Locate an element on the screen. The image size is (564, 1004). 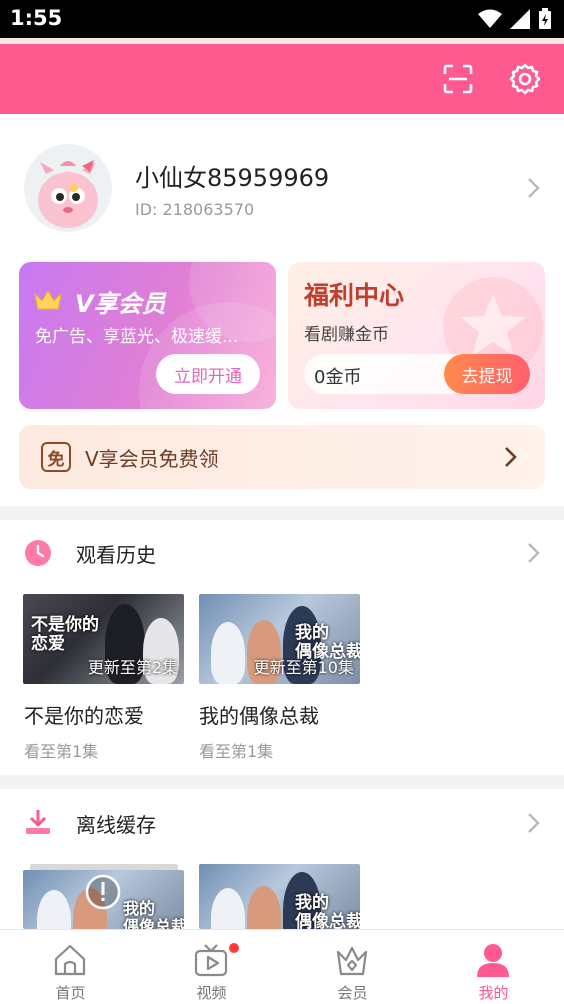
nav-mine: 我的 is located at coordinates (493, 967).